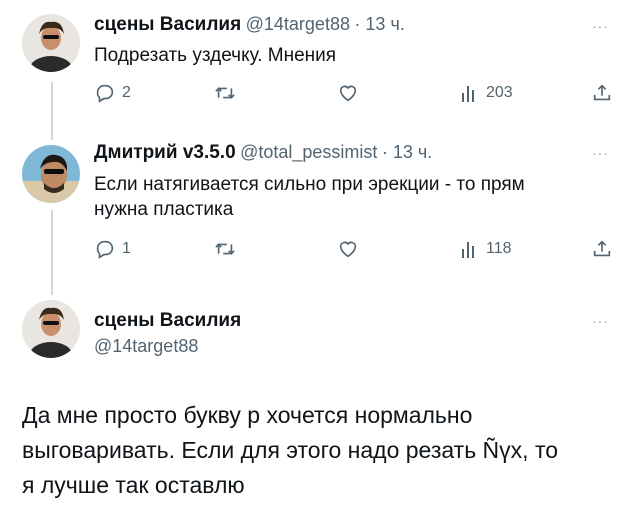 The width and height of the screenshot is (627, 516). I want to click on view-count: 203, so click(499, 92).